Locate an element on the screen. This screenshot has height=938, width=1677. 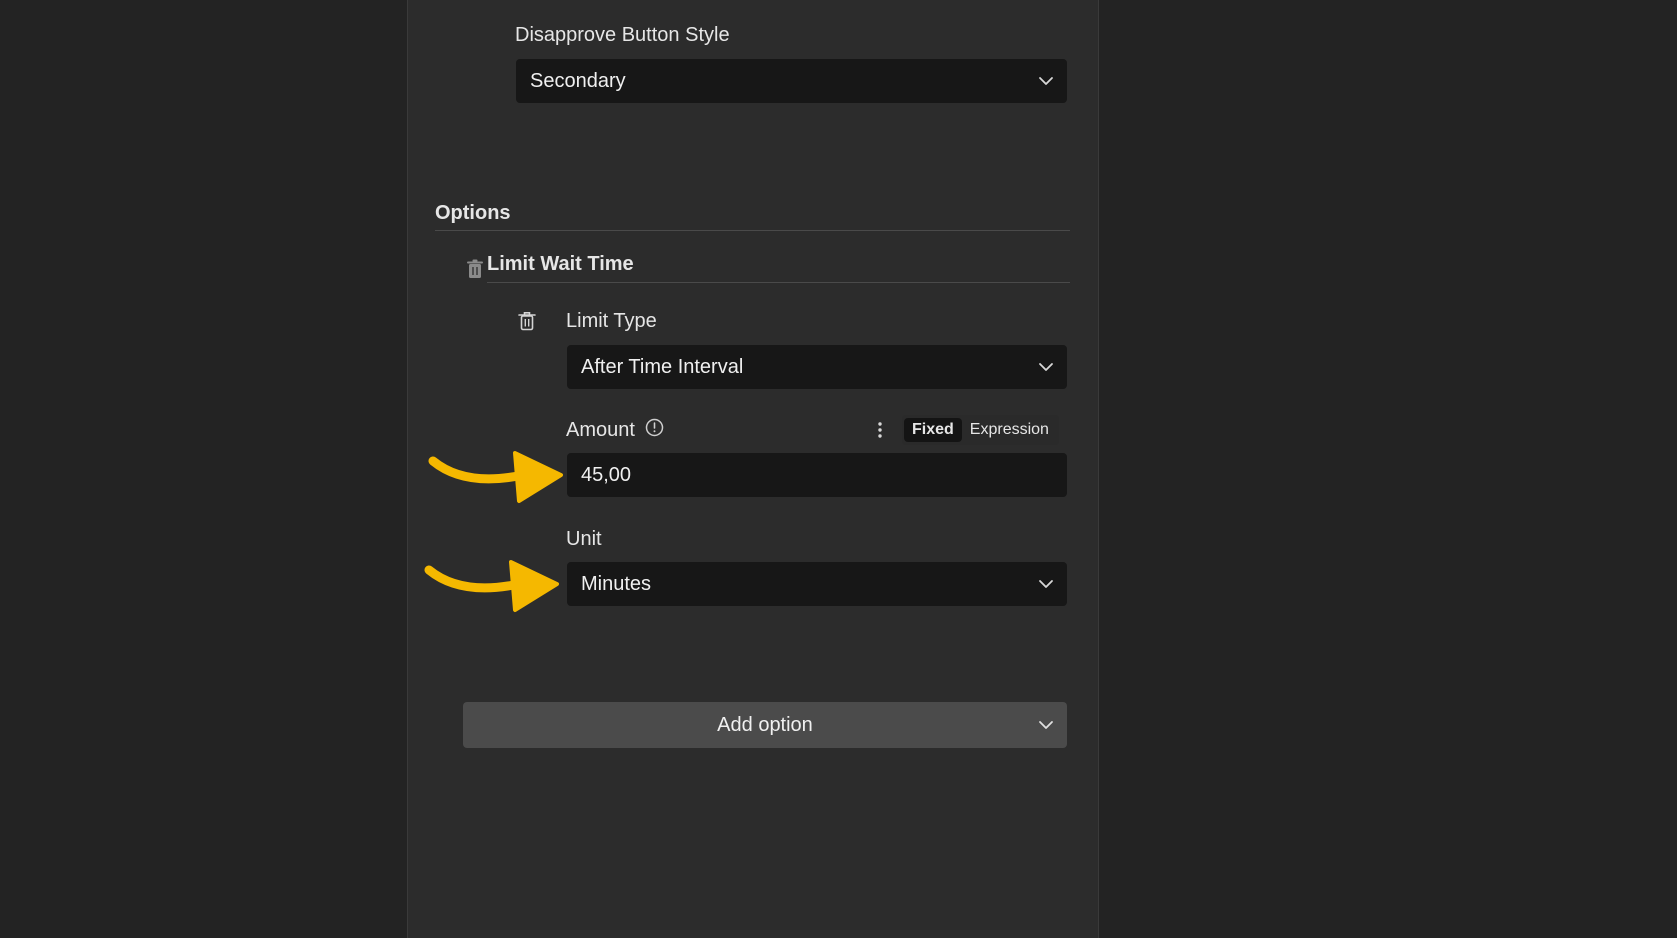
add-option-button: Add option is located at coordinates (765, 725).